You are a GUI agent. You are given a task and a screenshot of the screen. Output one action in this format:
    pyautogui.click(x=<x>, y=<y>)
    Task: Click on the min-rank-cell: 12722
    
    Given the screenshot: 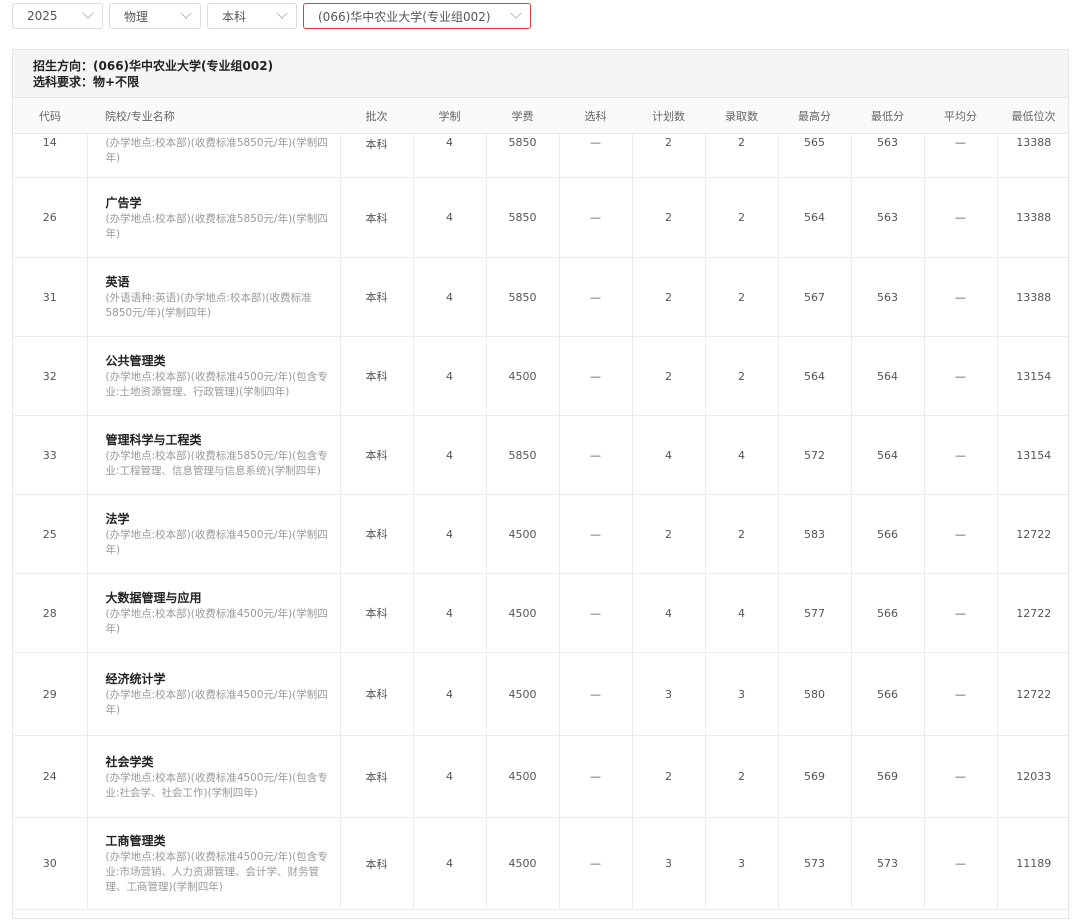 What is the action you would take?
    pyautogui.click(x=1032, y=613)
    